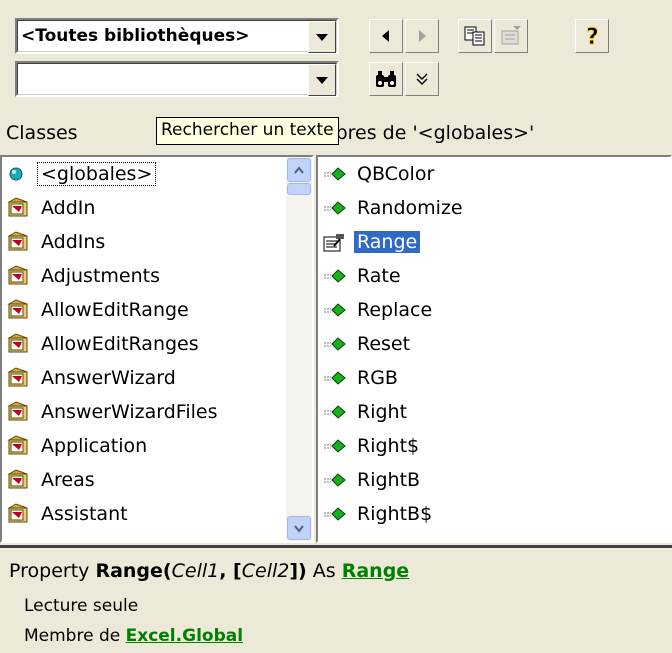 The image size is (672, 653). I want to click on library-combo: <Toutes bibliothèques>, so click(177, 36).